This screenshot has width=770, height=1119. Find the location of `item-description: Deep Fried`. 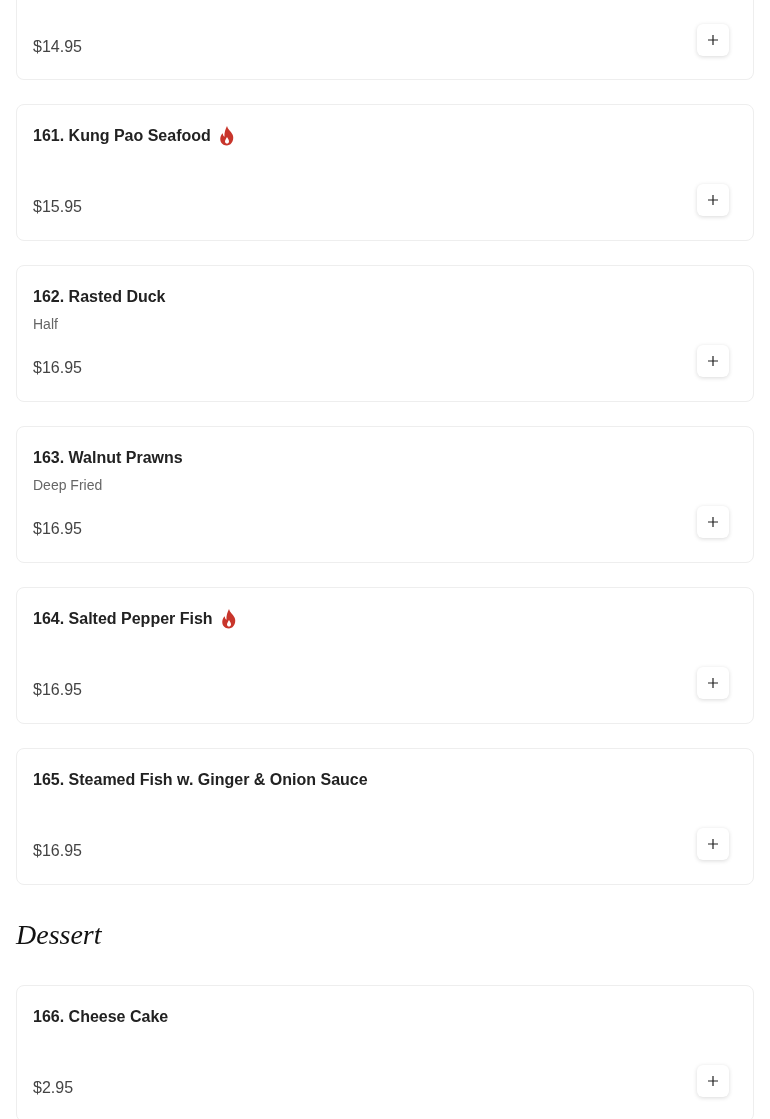

item-description: Deep Fried is located at coordinates (68, 485).